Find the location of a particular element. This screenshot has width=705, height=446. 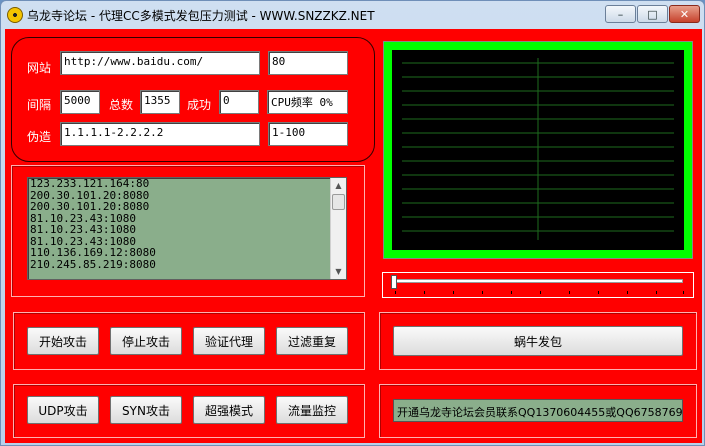

start-attack-button: 开始攻击 is located at coordinates (63, 341).